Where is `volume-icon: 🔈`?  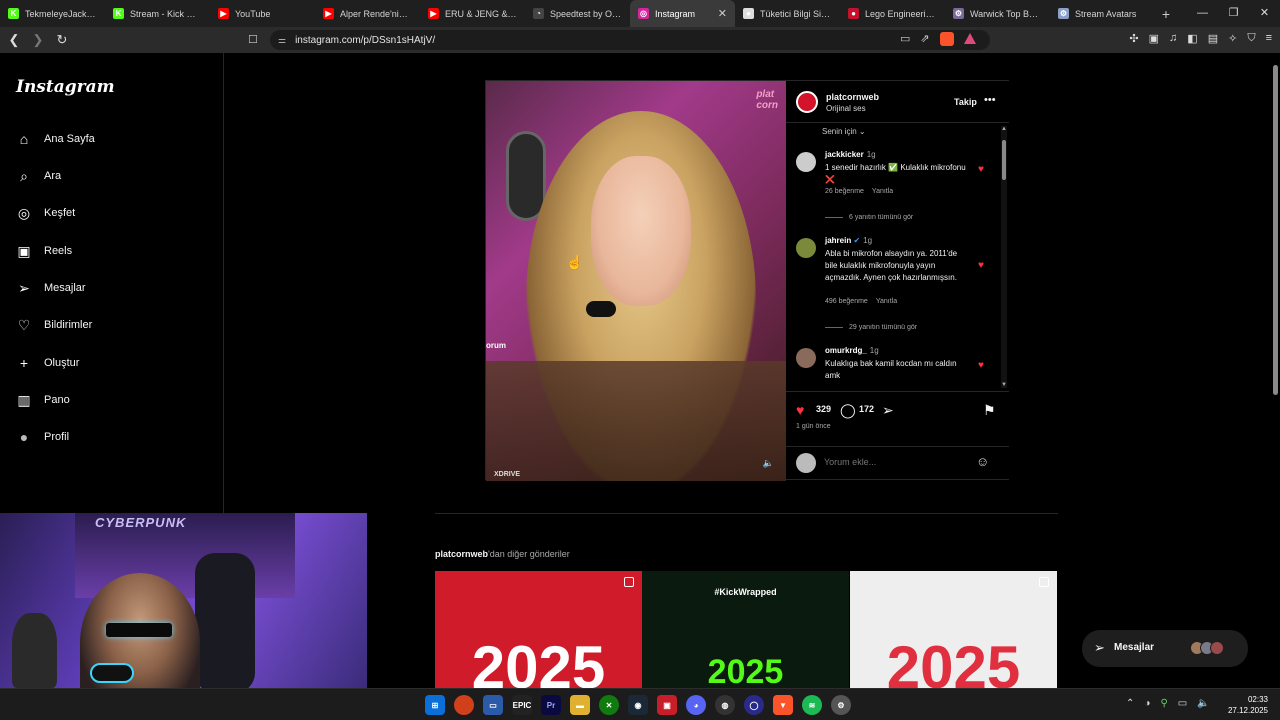
volume-icon: 🔈 is located at coordinates (768, 463).